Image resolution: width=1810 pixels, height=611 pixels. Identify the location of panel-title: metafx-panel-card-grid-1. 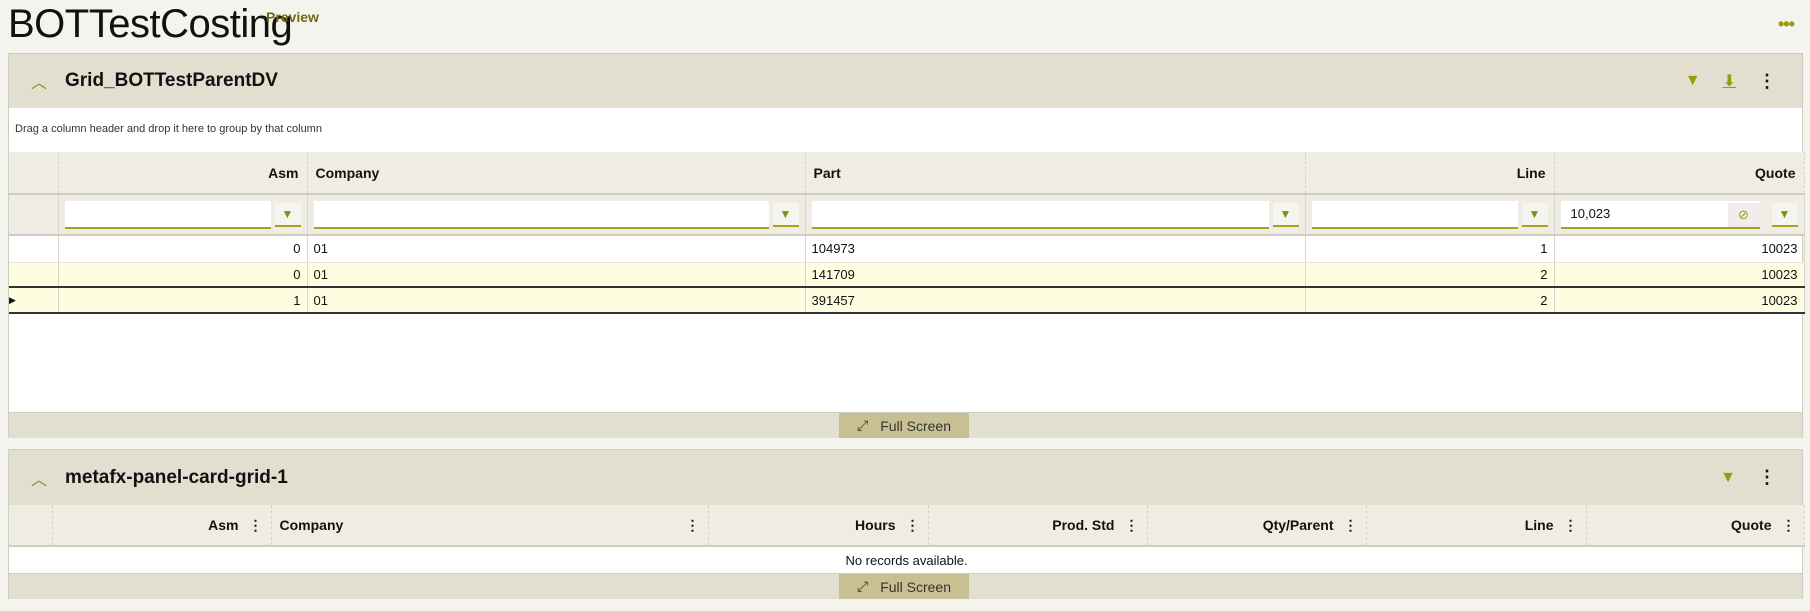
(176, 477).